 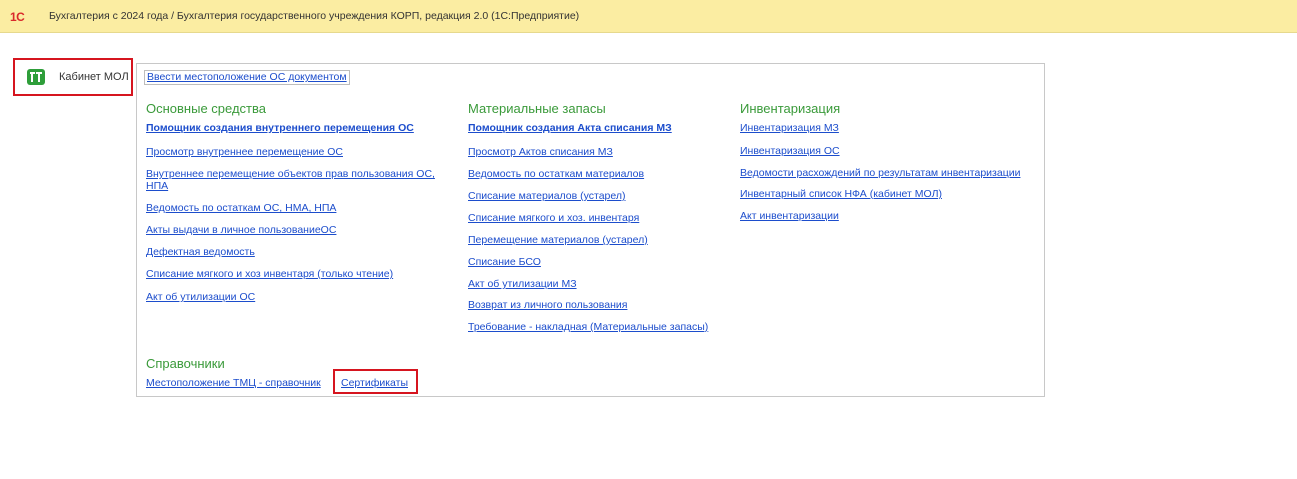 I want to click on sidebar-item-kabinet-mol: Кабинет МОЛ, so click(x=73, y=77).